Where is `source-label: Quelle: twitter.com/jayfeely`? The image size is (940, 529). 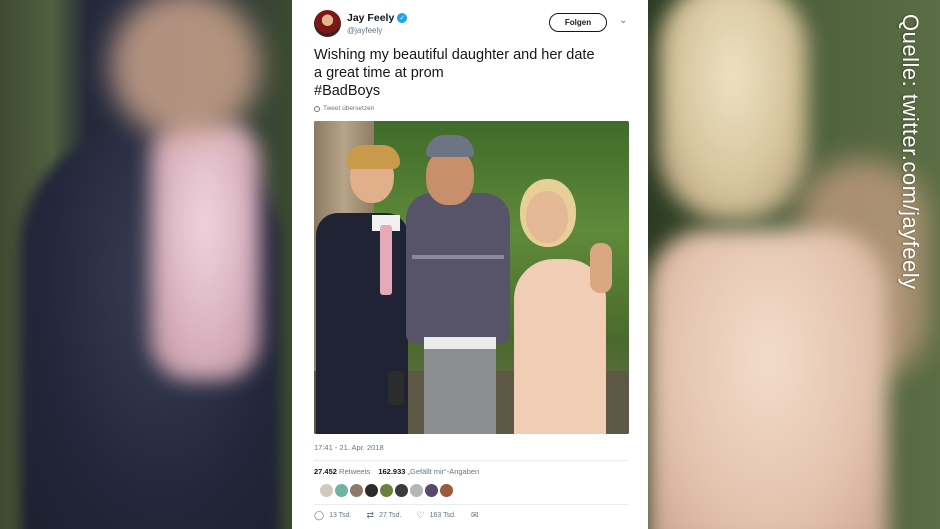 source-label: Quelle: twitter.com/jayfeely is located at coordinates (910, 152).